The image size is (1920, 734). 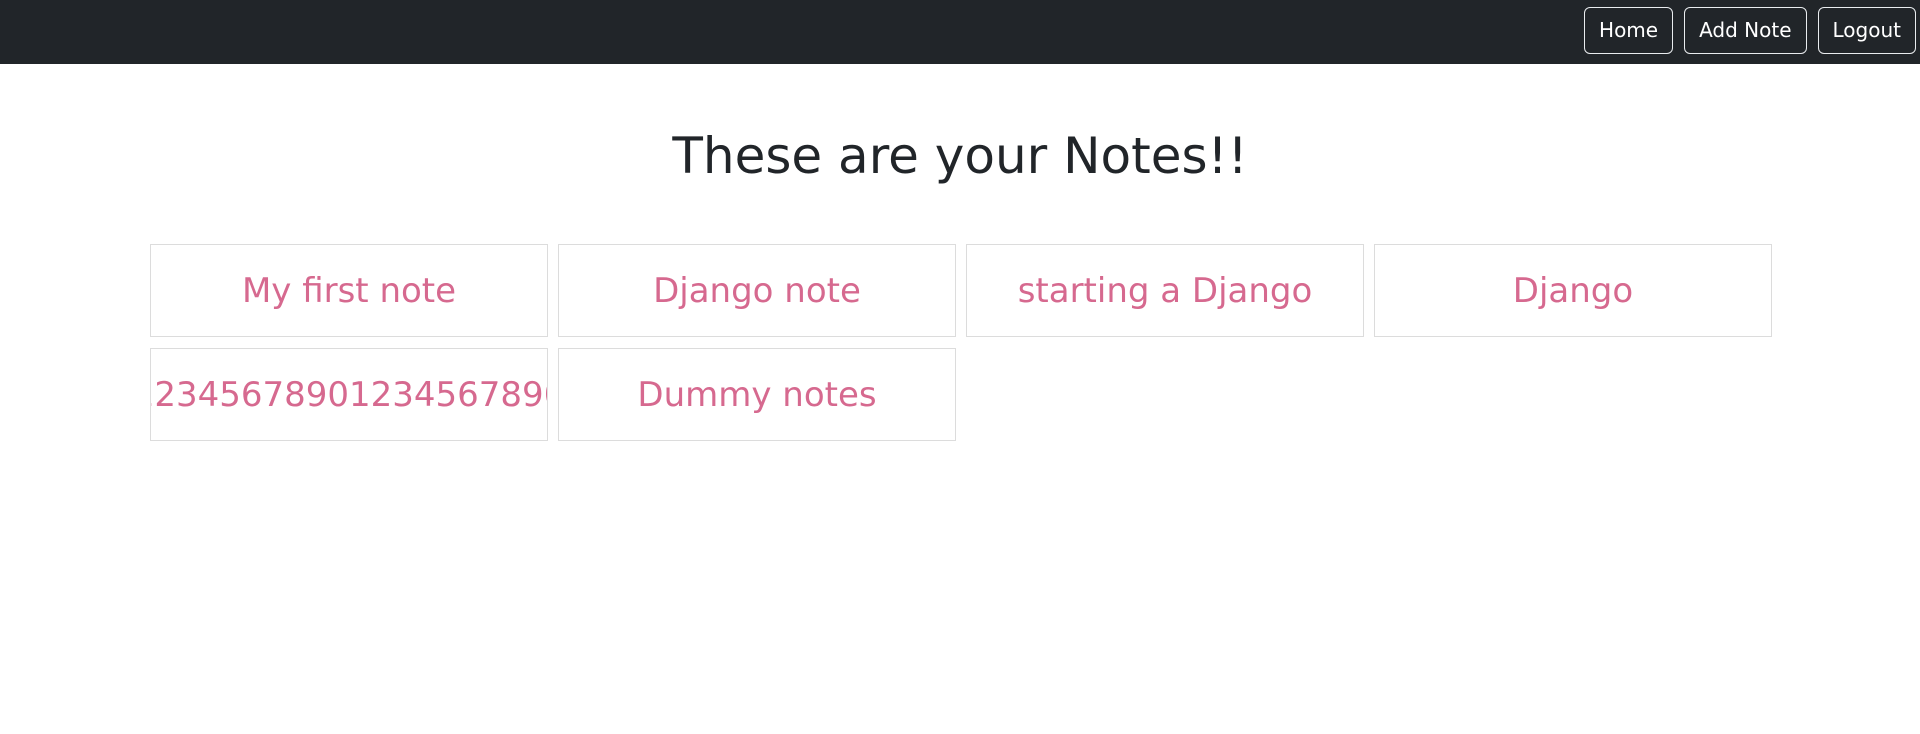 I want to click on top-navbar: Home Add Note Logout, so click(x=960, y=32).